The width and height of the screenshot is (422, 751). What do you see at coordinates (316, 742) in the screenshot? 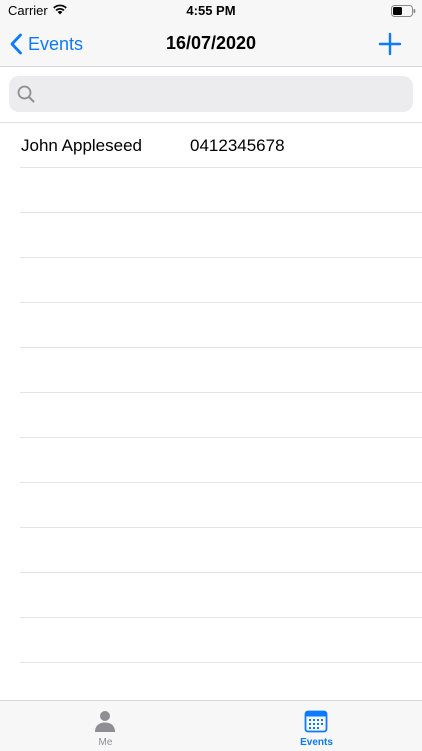
I see `tab-events-label: Events` at bounding box center [316, 742].